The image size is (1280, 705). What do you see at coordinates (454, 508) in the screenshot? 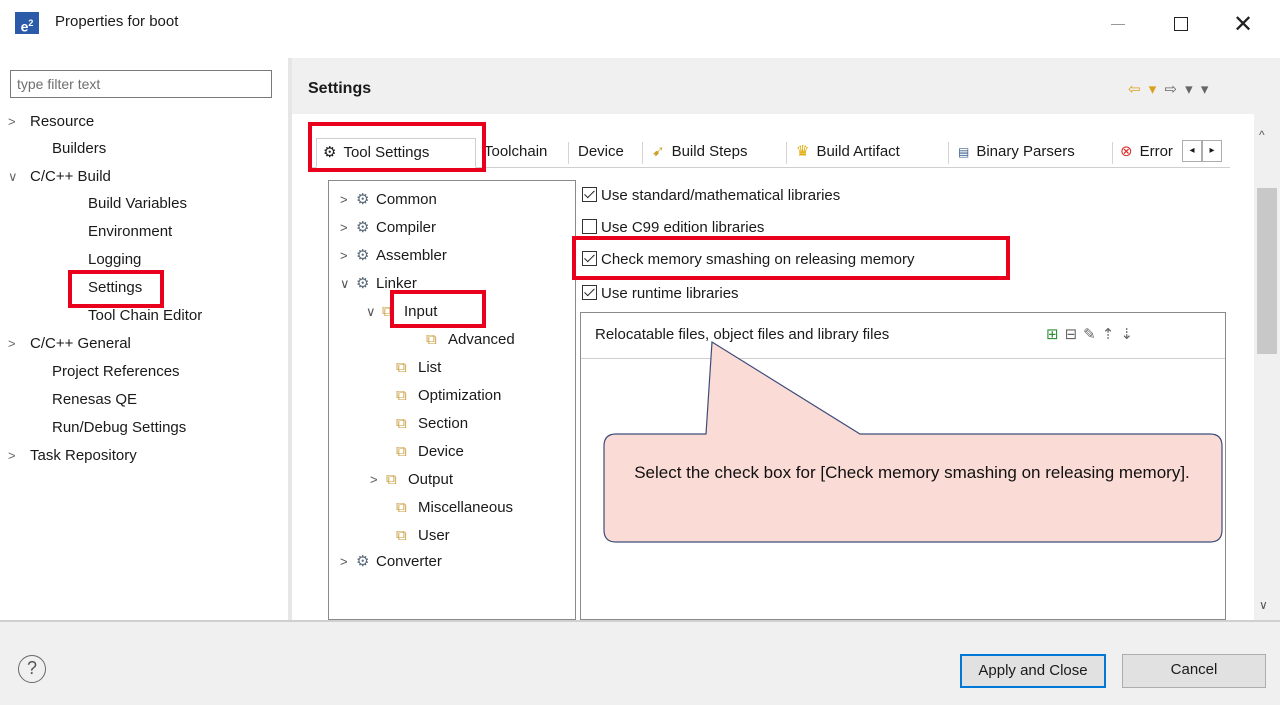
I see `tool-tree-item-miscellaneous: ⧉ Miscellaneous` at bounding box center [454, 508].